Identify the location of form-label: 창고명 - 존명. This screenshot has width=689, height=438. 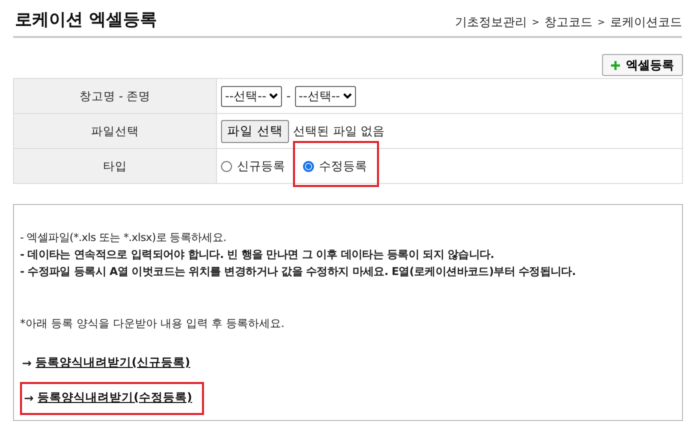
(115, 96).